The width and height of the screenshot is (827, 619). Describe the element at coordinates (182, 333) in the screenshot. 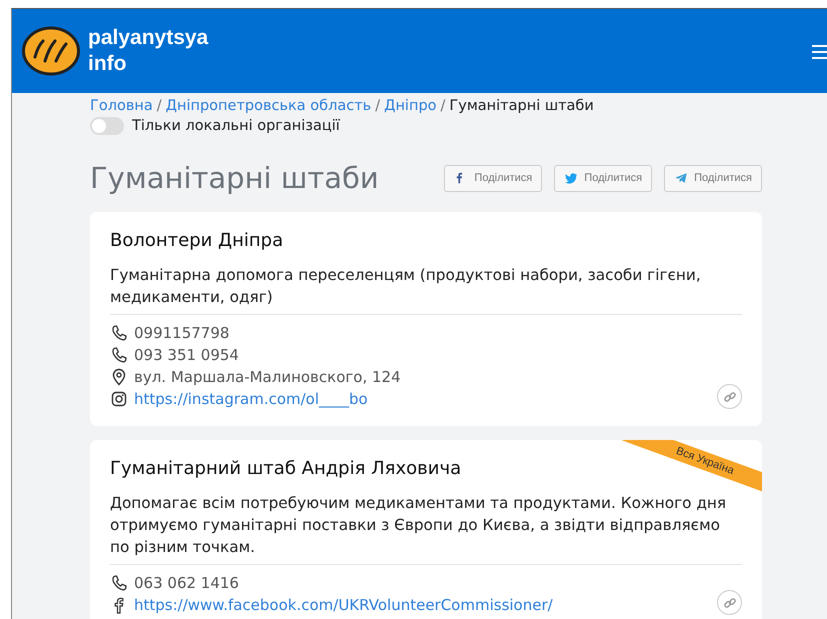

I see `phone-number: 0991157798` at that location.